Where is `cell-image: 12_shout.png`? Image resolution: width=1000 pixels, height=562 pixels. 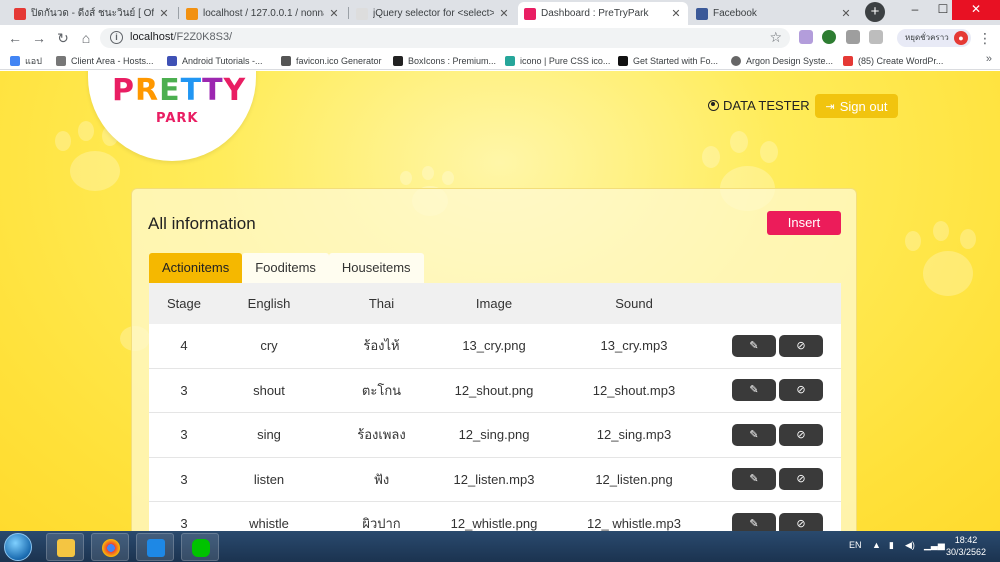 cell-image: 12_shout.png is located at coordinates (494, 390).